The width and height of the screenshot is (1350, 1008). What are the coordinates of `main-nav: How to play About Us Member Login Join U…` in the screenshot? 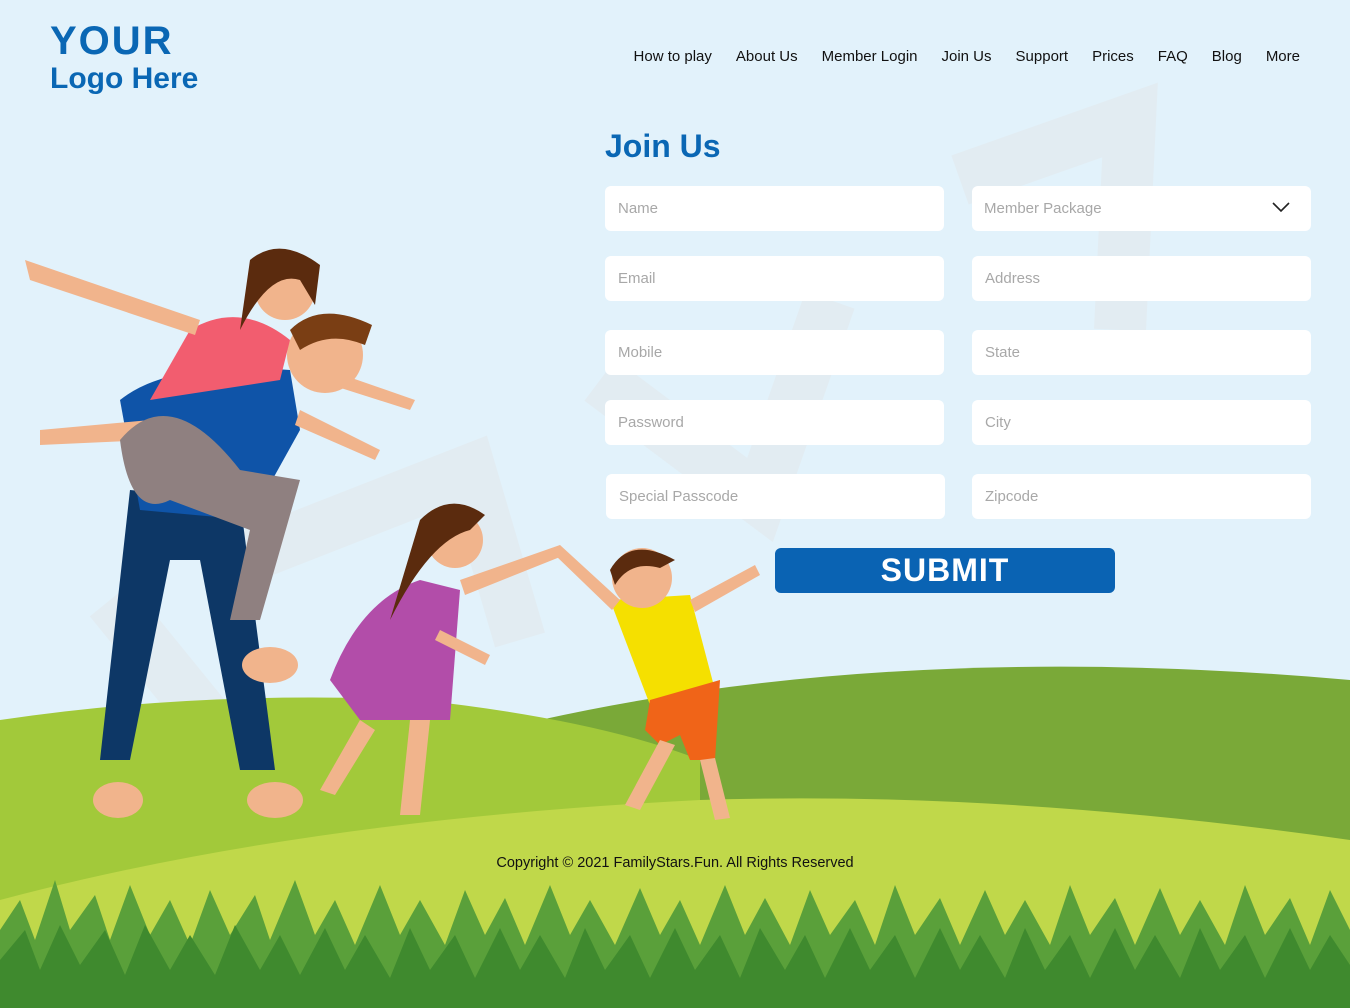 It's located at (967, 56).